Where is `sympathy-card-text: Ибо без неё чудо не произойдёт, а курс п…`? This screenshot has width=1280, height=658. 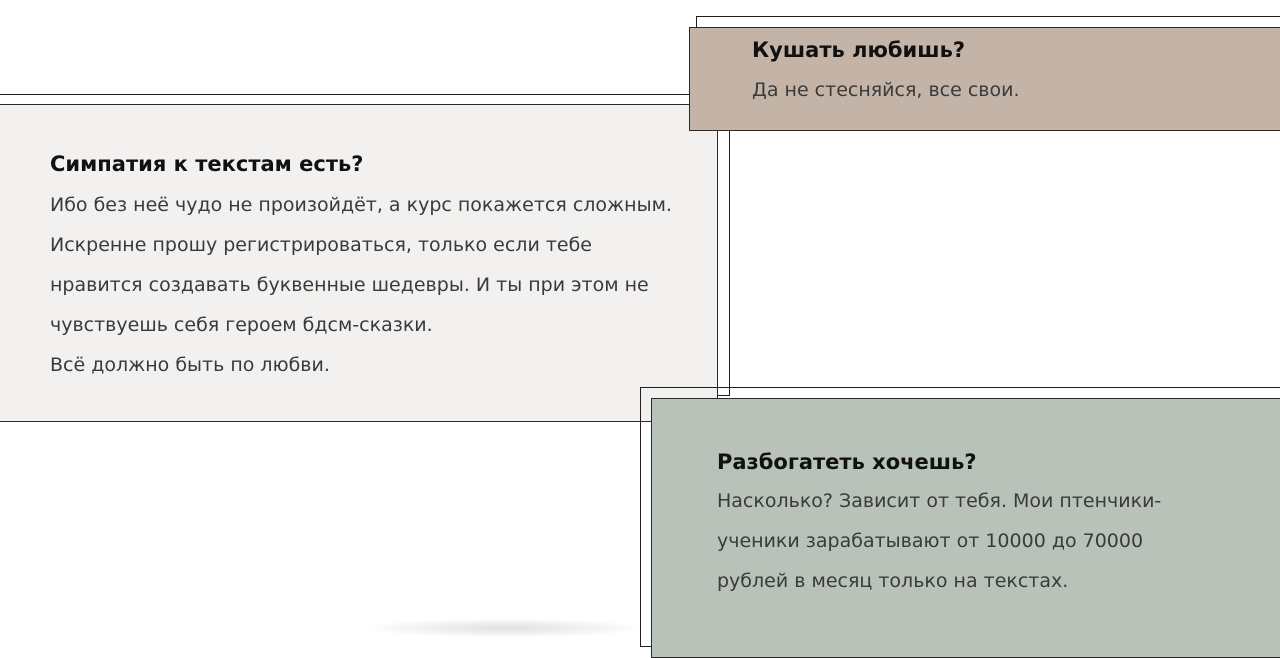
sympathy-card-text: Ибо без неё чудо не произойдёт, а курс п… is located at coordinates (361, 285).